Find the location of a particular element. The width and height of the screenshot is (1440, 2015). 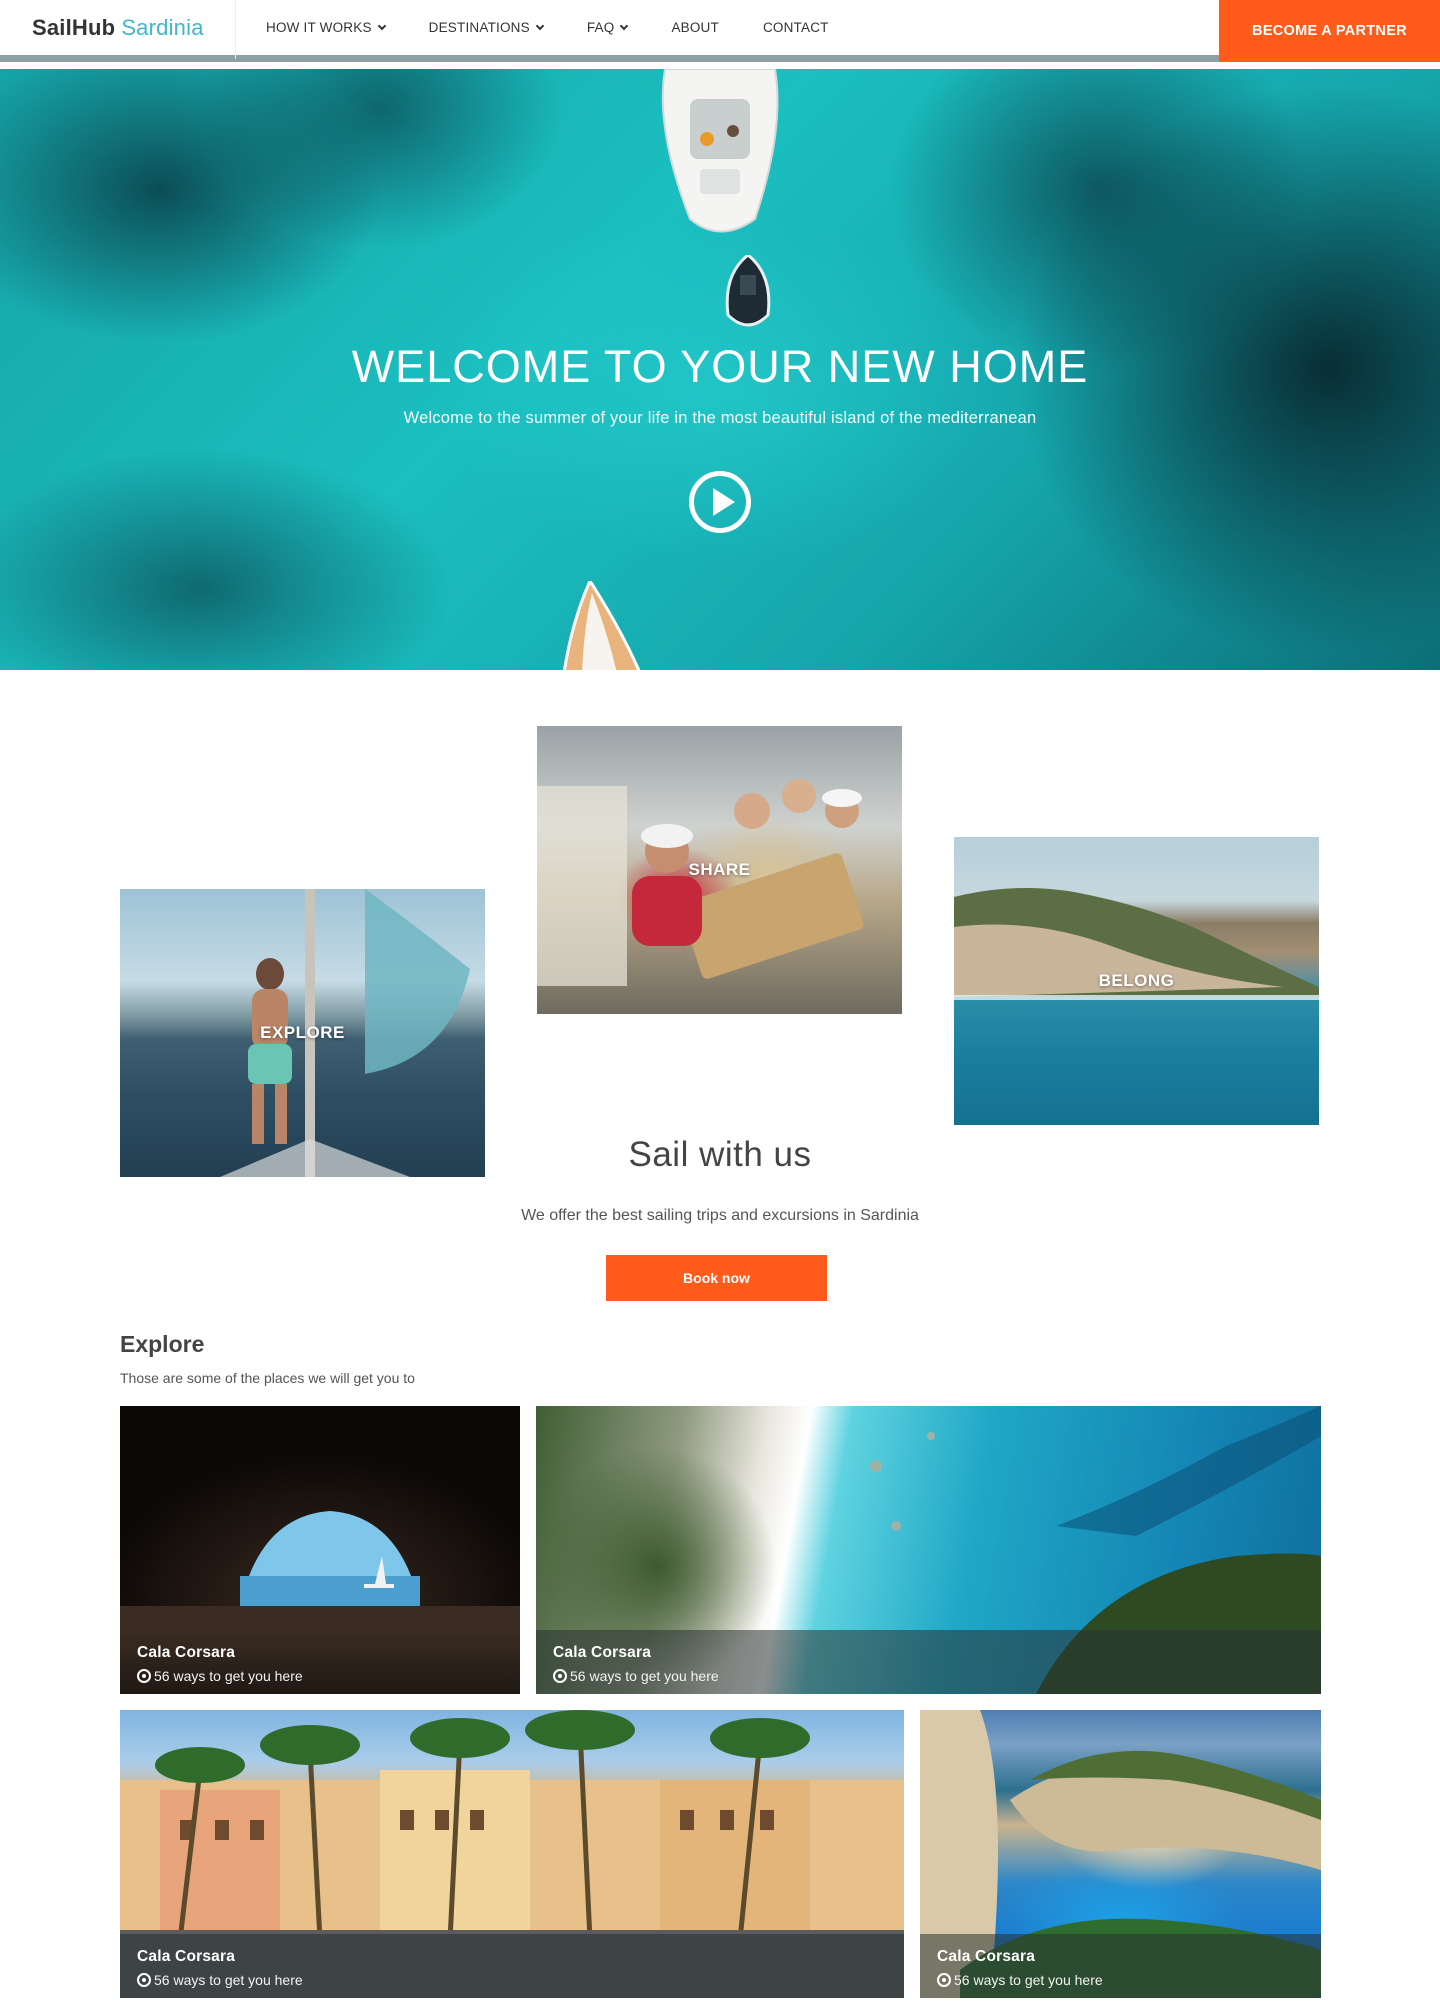

nav-destinations: DESTINATIONS is located at coordinates (486, 27).